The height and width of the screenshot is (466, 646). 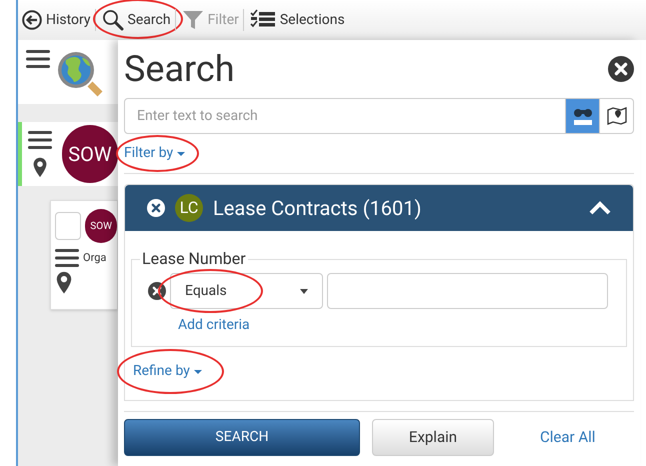 What do you see at coordinates (136, 20) in the screenshot?
I see `toolbar-button: Search` at bounding box center [136, 20].